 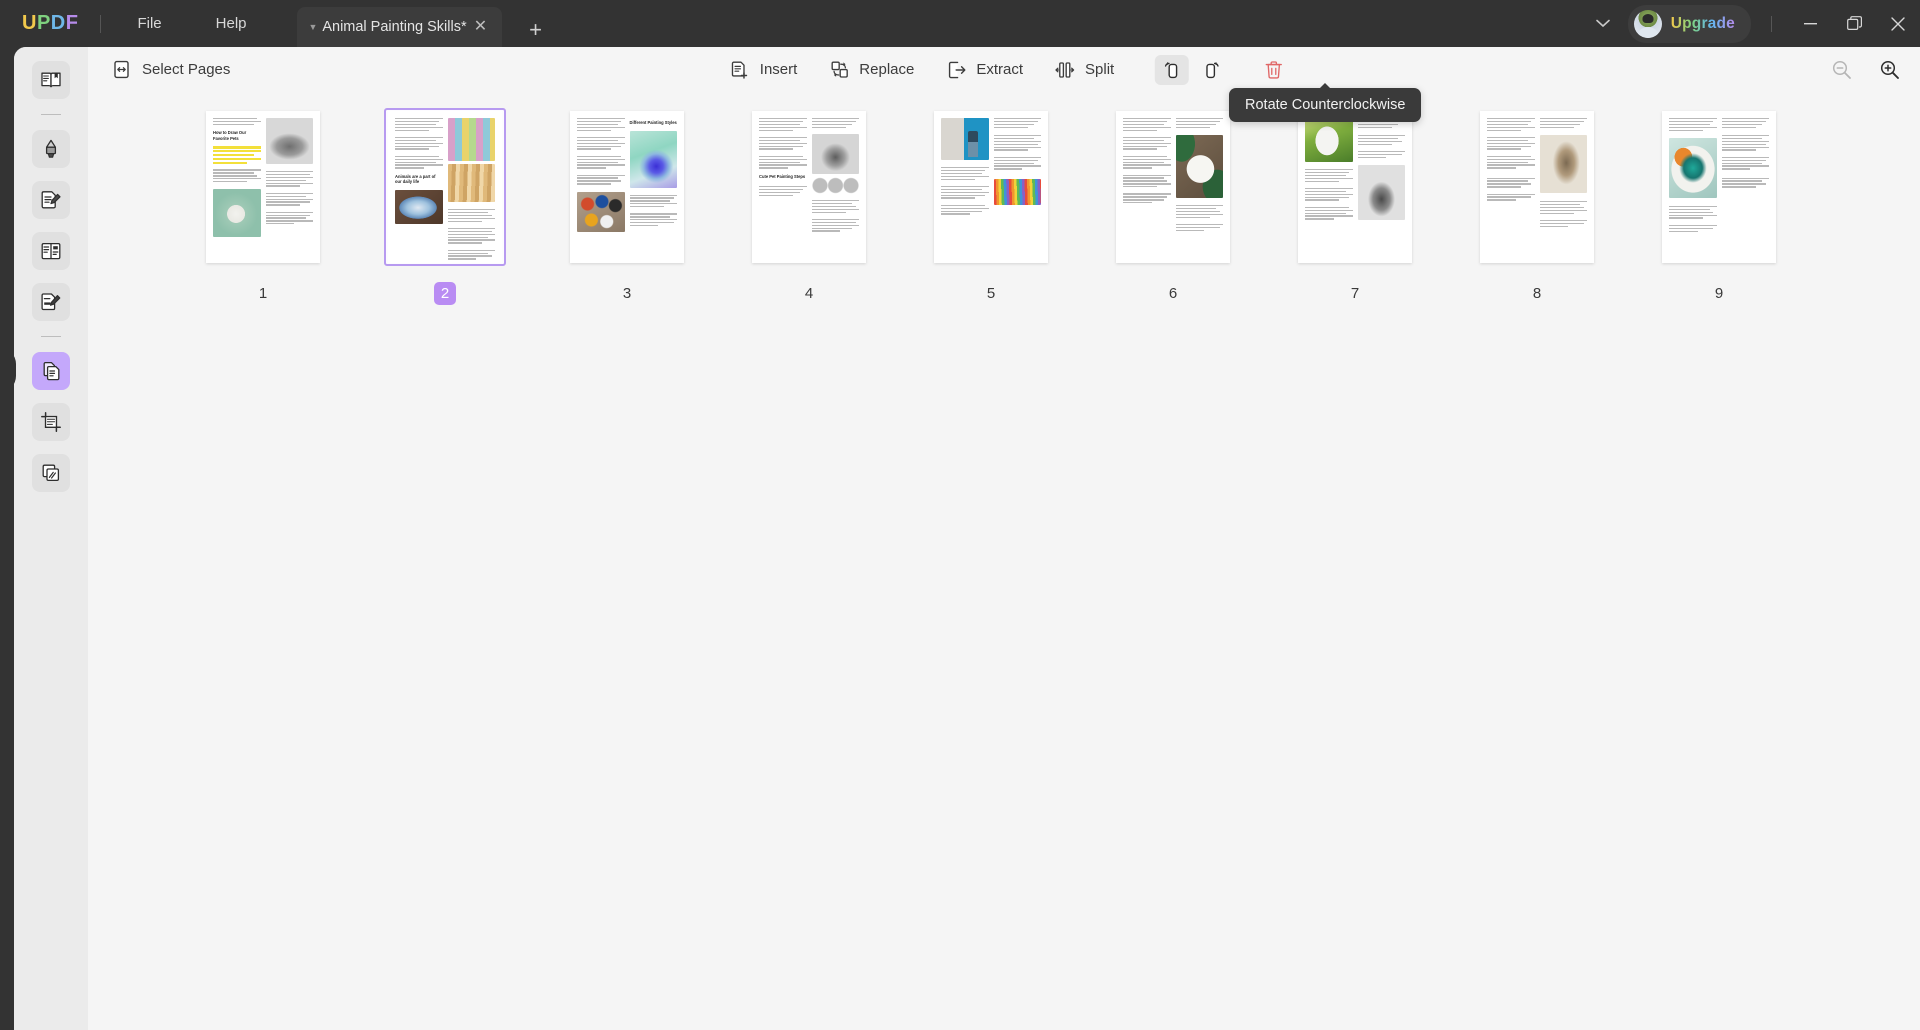 I want to click on crop-icon, so click(x=51, y=422).